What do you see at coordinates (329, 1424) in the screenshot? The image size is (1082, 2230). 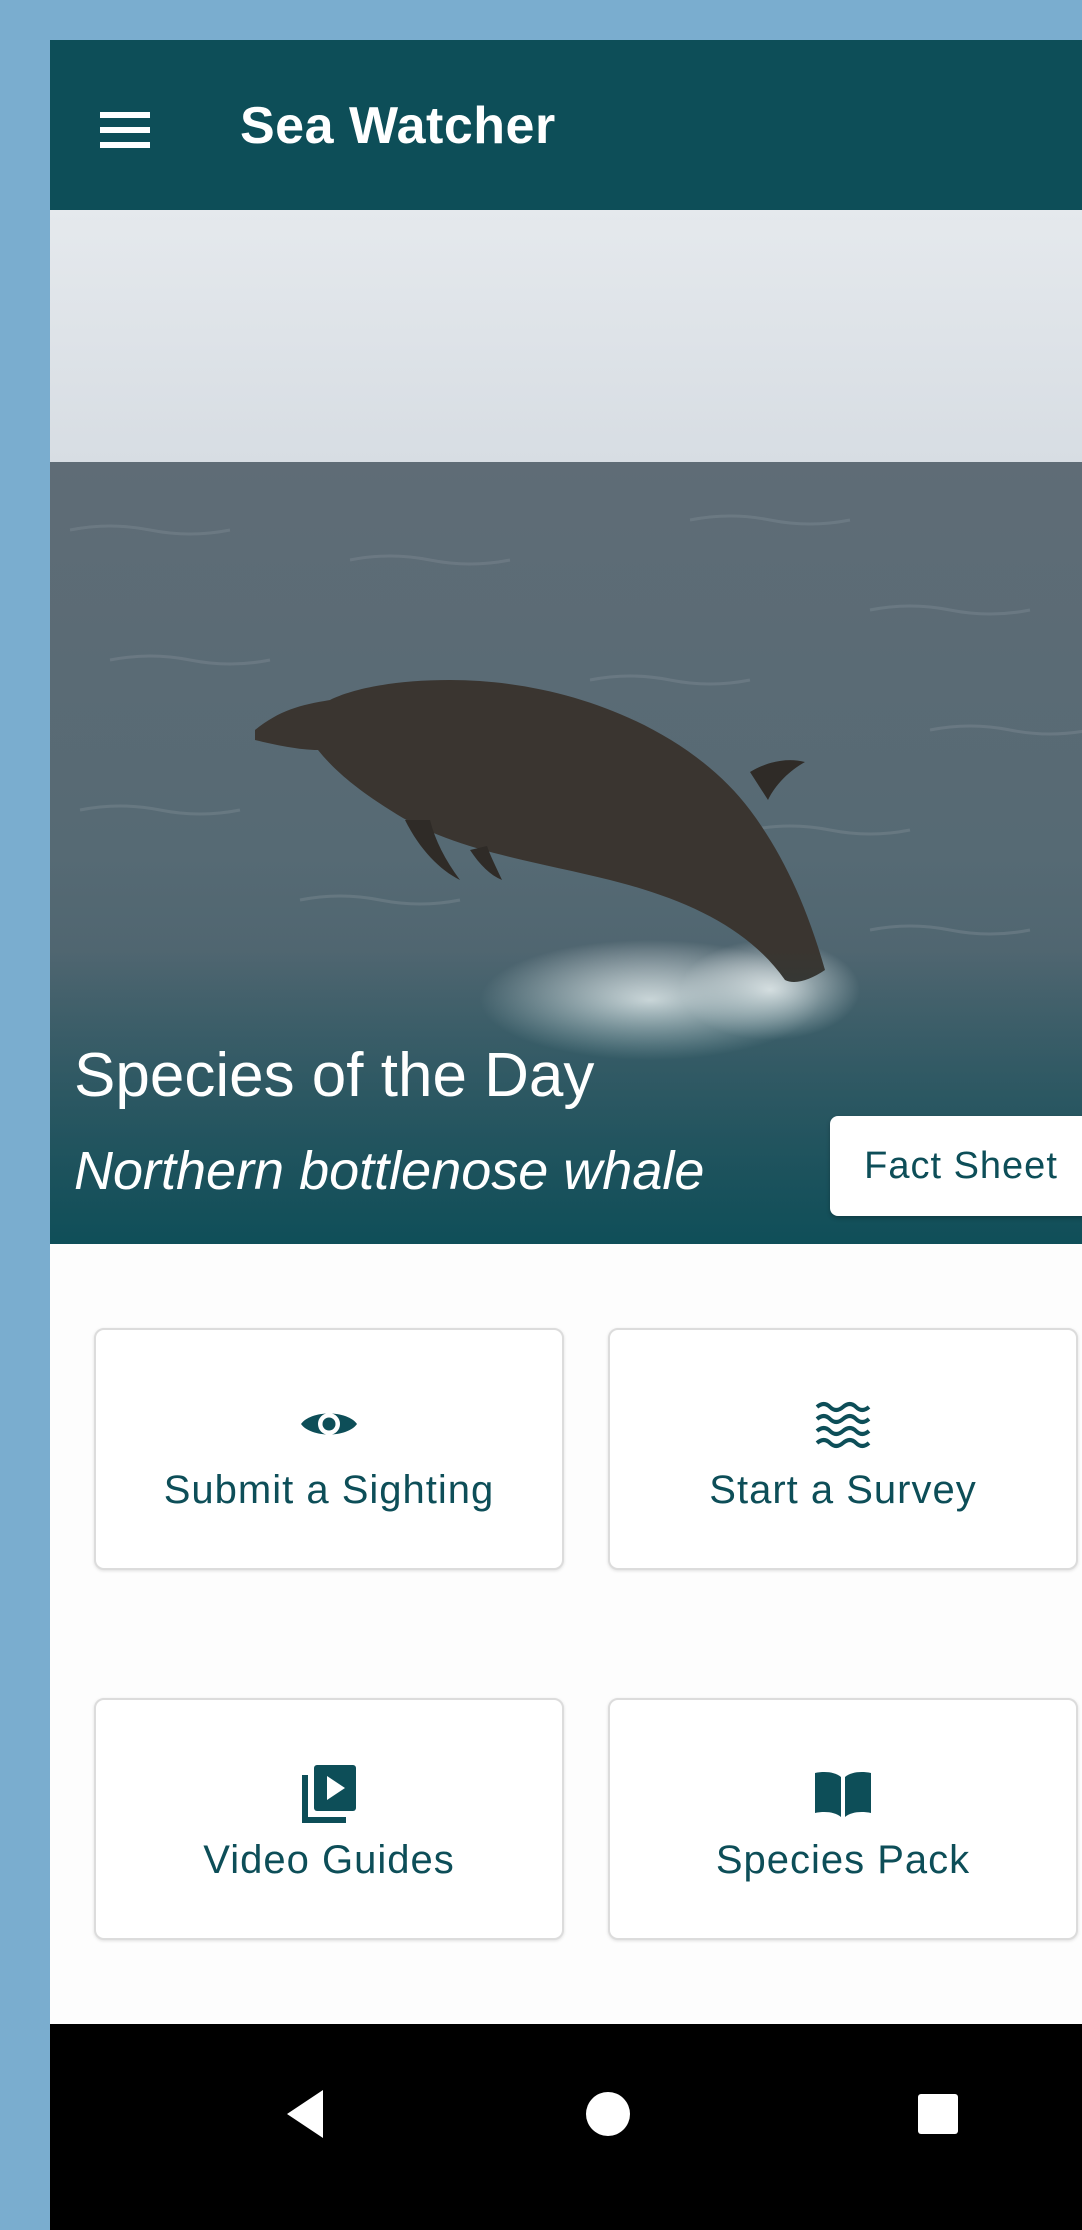 I see `eye-icon` at bounding box center [329, 1424].